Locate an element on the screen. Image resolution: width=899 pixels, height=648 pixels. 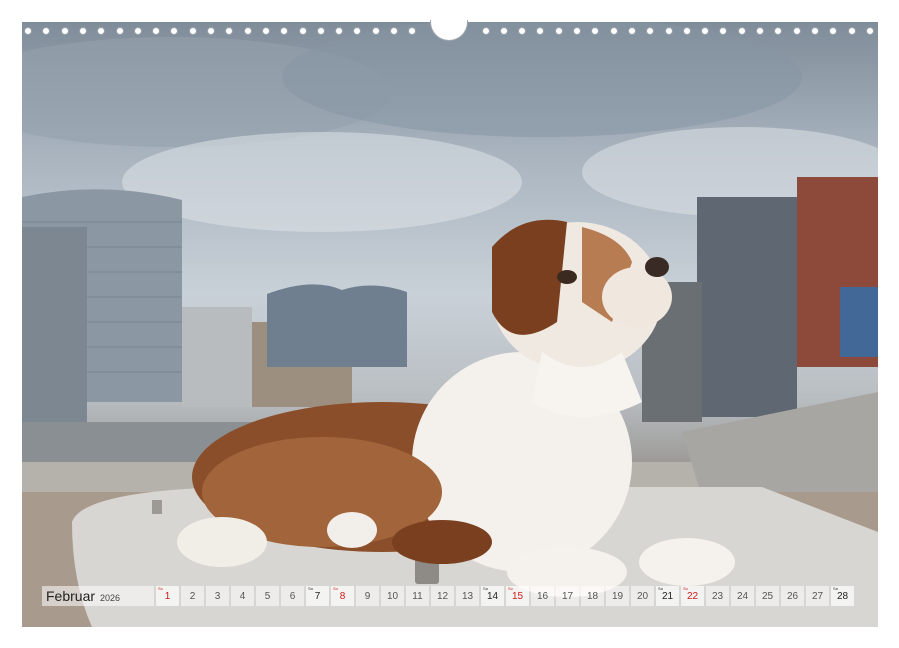
calendar-day: Sa 21 is located at coordinates (667, 596).